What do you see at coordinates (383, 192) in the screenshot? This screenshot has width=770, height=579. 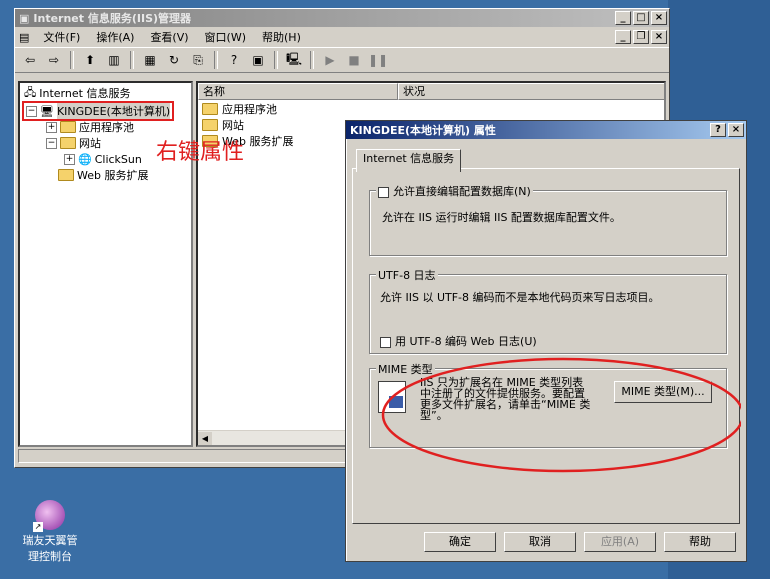 I see `metabase-checkbox` at bounding box center [383, 192].